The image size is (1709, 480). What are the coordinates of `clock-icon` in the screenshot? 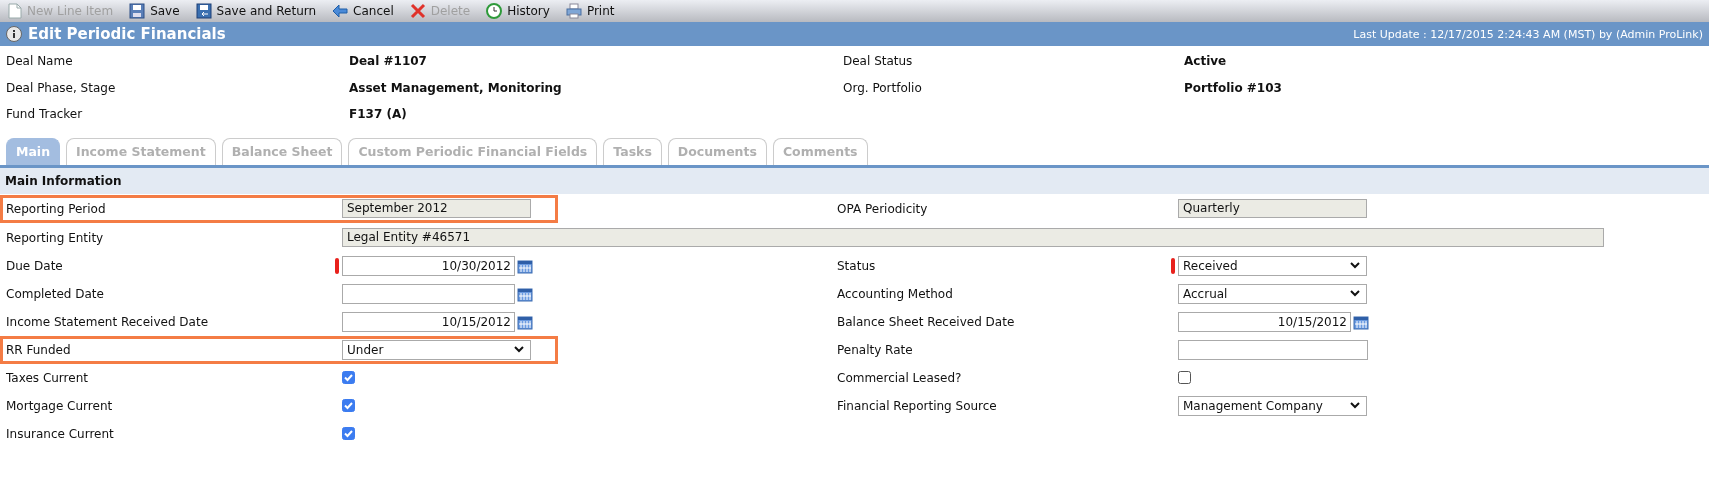 It's located at (494, 11).